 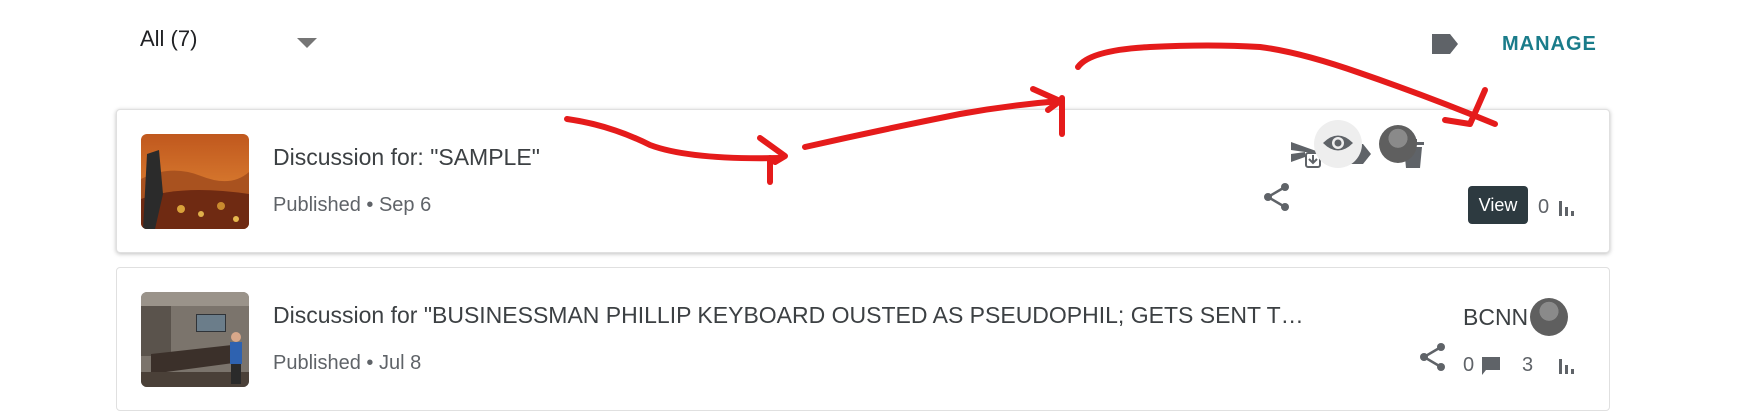 What do you see at coordinates (1445, 44) in the screenshot?
I see `label-icon` at bounding box center [1445, 44].